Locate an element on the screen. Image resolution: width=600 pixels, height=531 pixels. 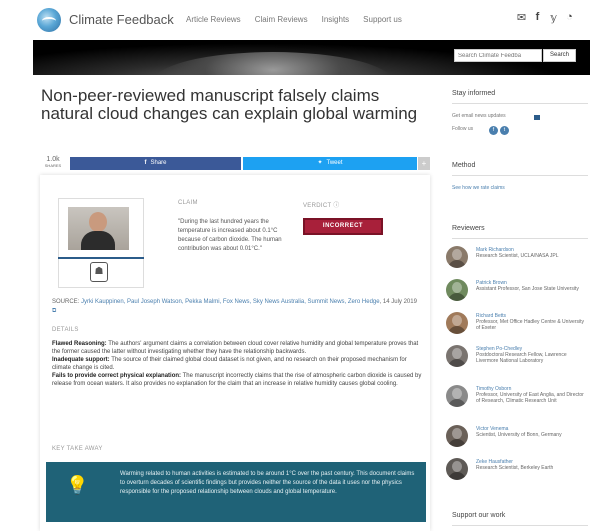
facebook-share-label: Share is located at coordinates (158, 163).